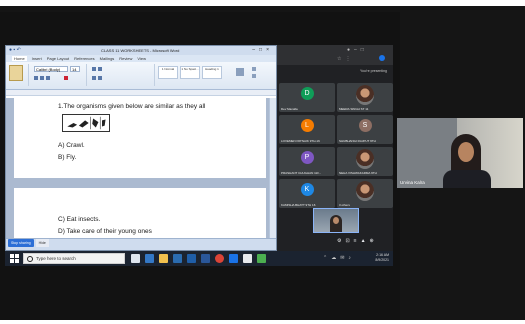  I want to click on edge-icon, so click(149, 258).